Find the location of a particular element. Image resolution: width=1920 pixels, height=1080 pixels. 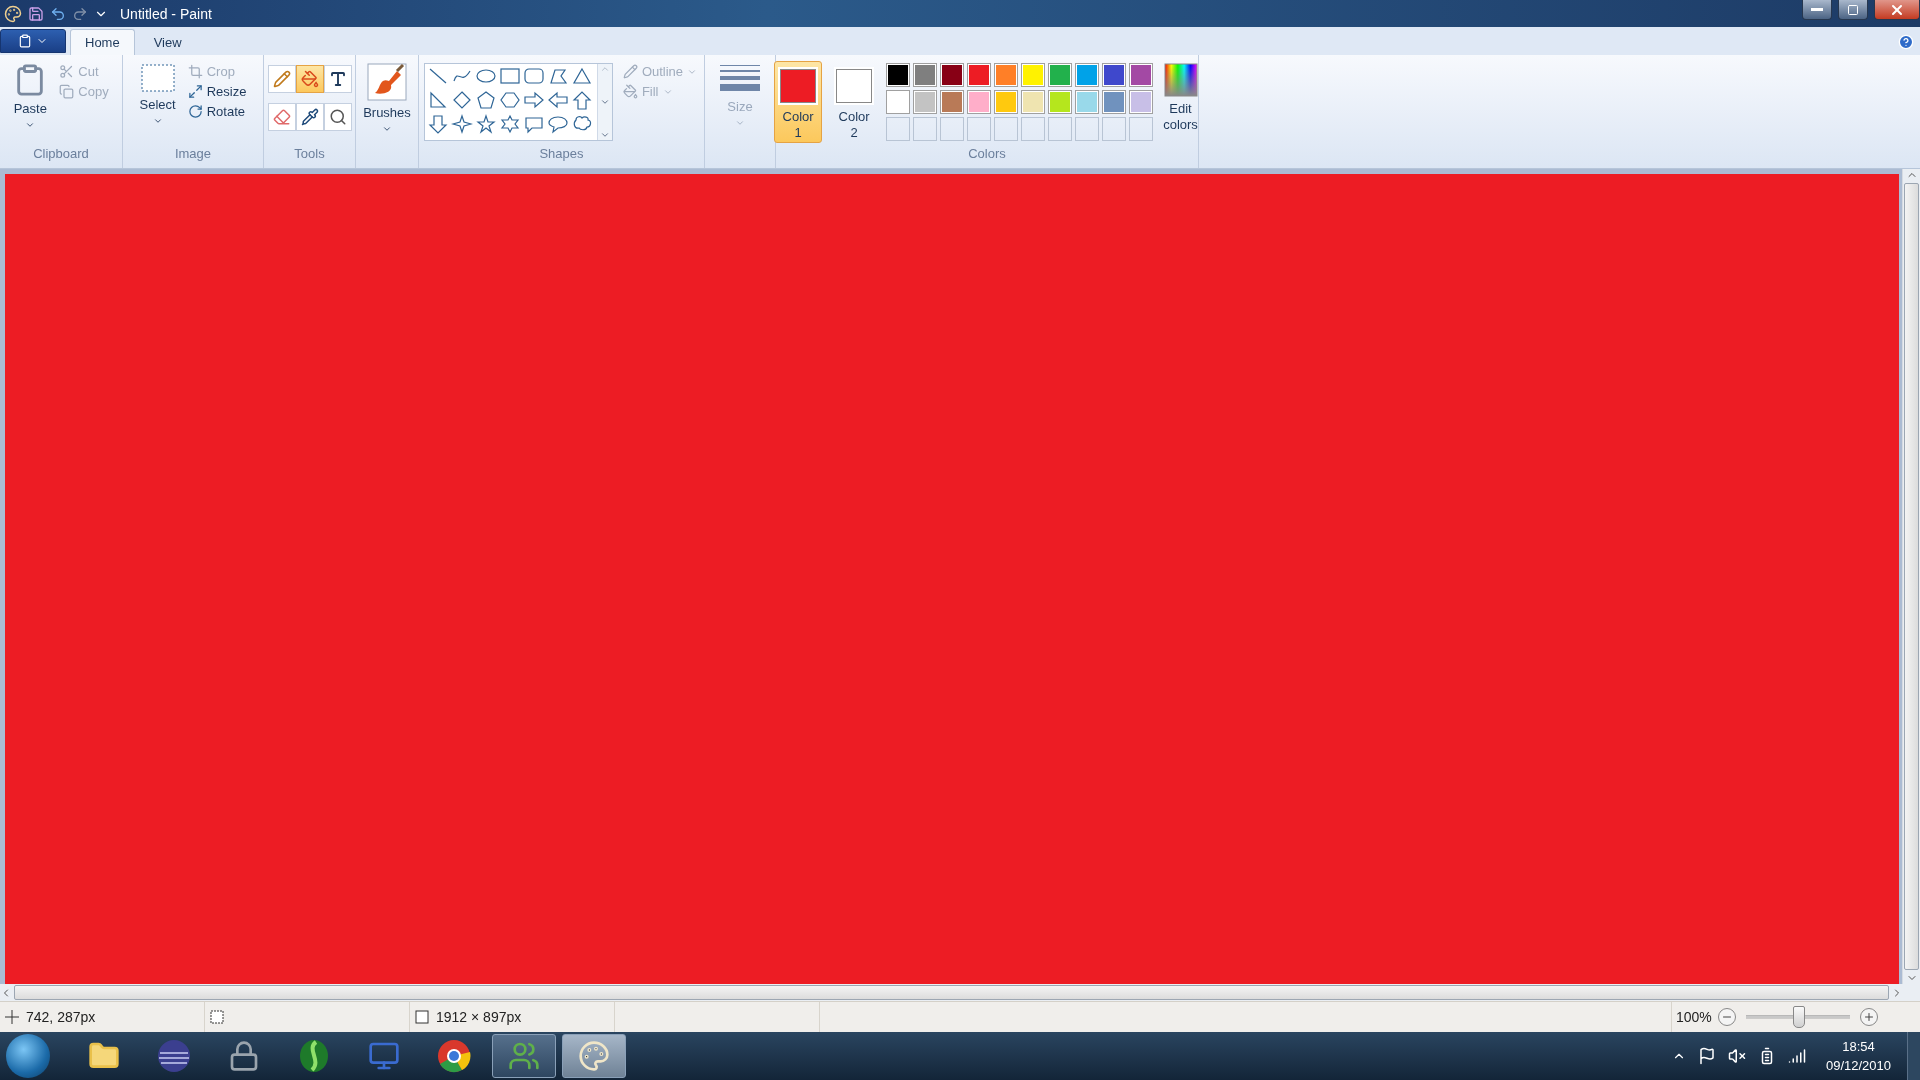

copy-icon is located at coordinates (67, 91).